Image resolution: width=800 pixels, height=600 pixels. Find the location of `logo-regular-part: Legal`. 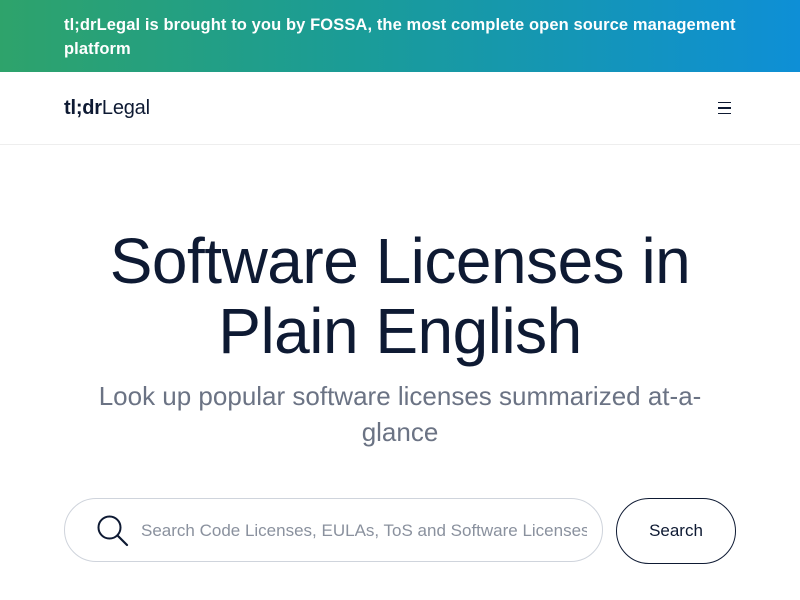

logo-regular-part: Legal is located at coordinates (125, 108).